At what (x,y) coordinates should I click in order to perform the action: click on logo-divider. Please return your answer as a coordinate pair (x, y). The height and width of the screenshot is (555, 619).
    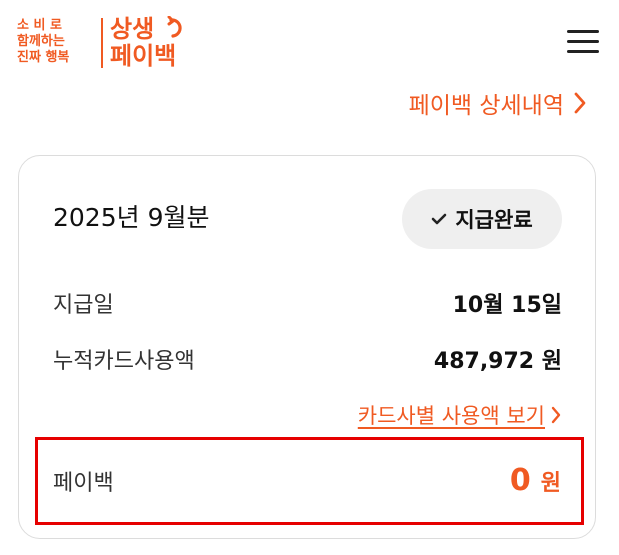
    Looking at the image, I should click on (102, 43).